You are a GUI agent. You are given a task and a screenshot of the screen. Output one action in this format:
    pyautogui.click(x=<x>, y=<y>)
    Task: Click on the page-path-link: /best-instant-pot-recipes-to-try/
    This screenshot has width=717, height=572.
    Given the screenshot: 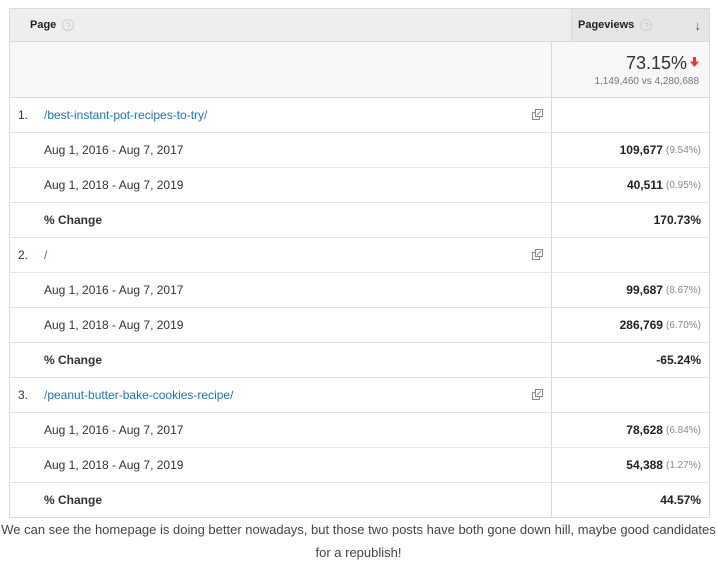 What is the action you would take?
    pyautogui.click(x=125, y=115)
    